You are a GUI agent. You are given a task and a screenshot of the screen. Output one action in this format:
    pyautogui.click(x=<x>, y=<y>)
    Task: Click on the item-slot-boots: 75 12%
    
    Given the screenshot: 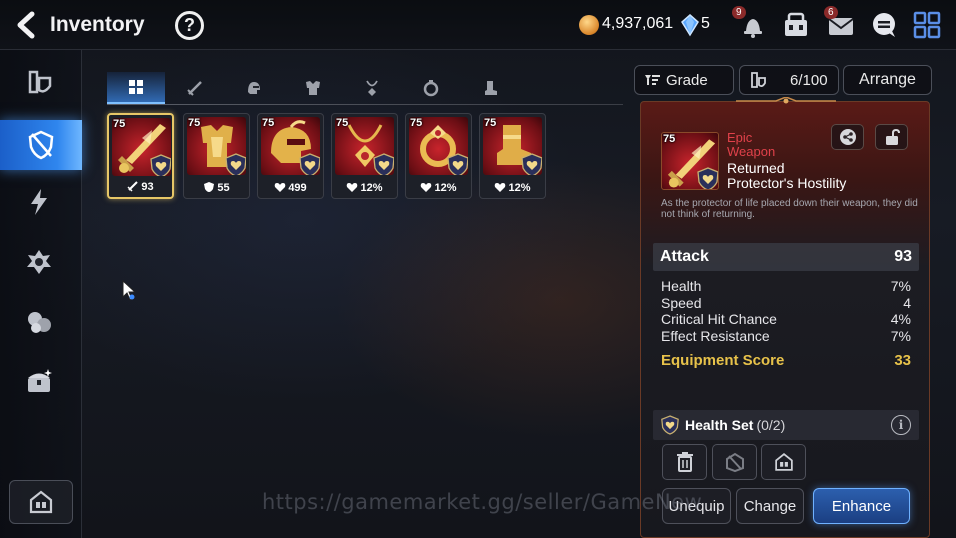 What is the action you would take?
    pyautogui.click(x=512, y=156)
    